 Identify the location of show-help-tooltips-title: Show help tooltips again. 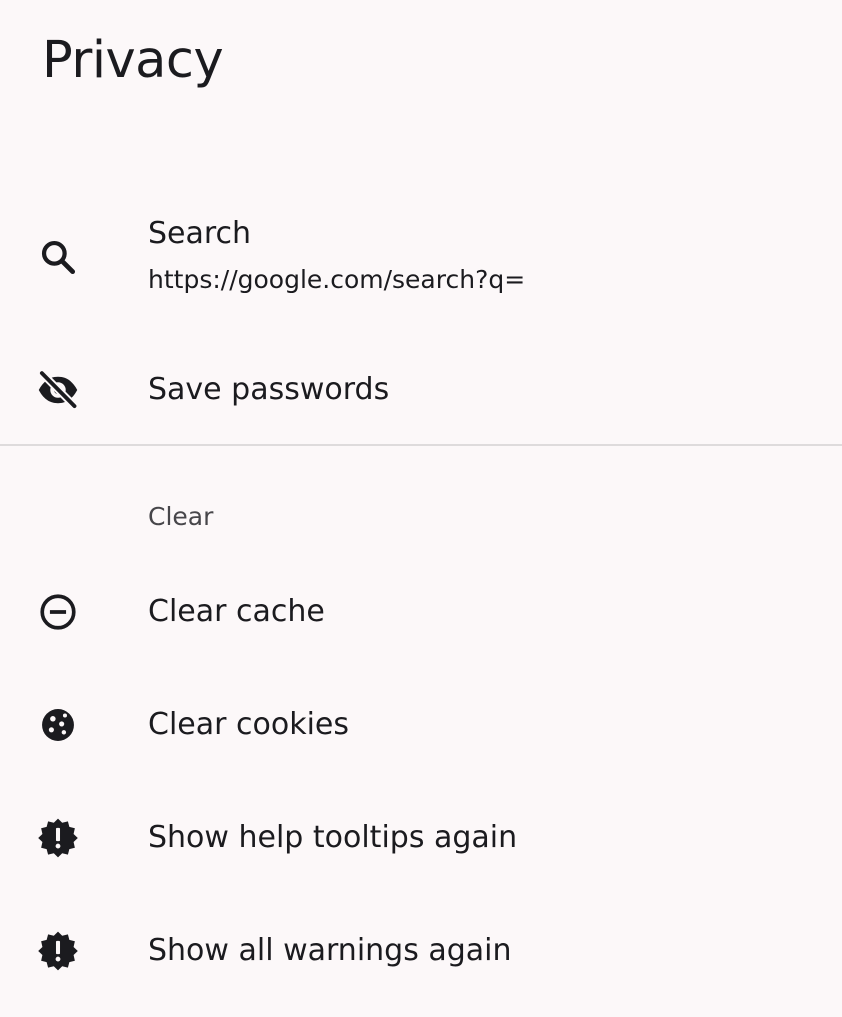
(333, 837).